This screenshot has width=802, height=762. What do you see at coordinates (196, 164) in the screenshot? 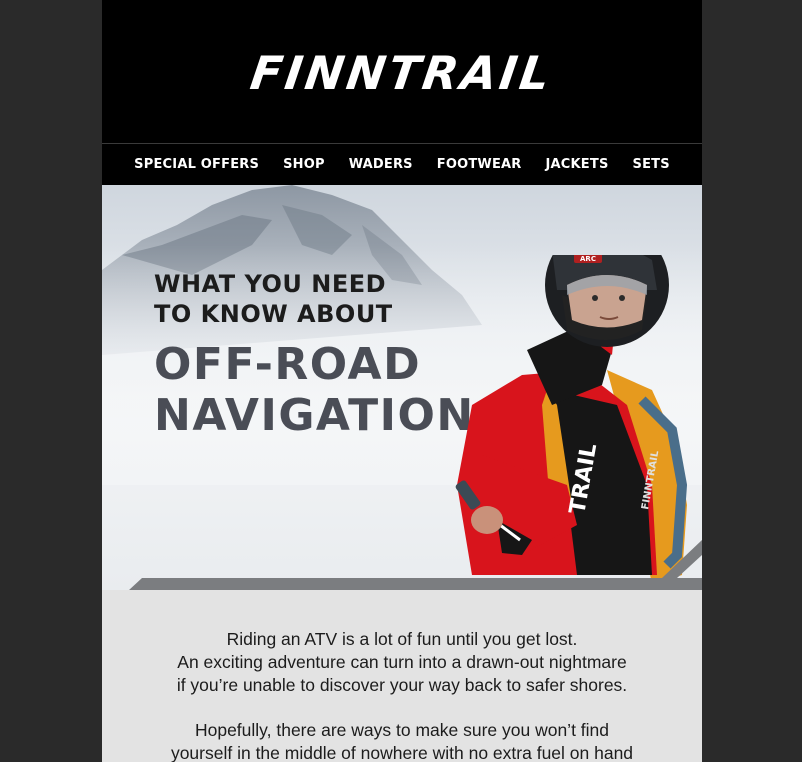
I see `nav-special-offers: SPECIAL OFFERS` at bounding box center [196, 164].